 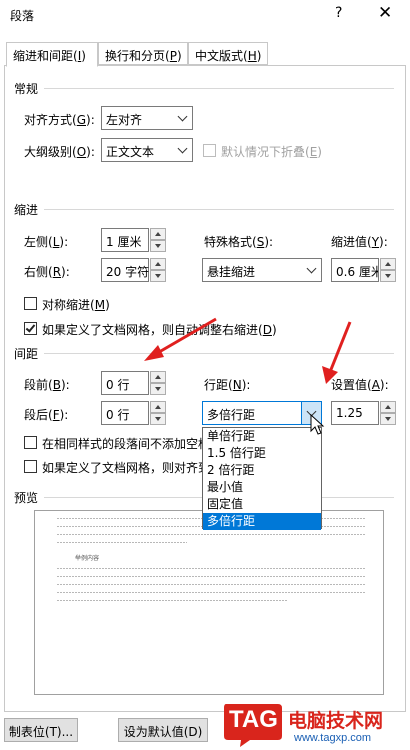 What do you see at coordinates (349, 413) in the screenshot?
I see `line-spacing-at-value: 1.25` at bounding box center [349, 413].